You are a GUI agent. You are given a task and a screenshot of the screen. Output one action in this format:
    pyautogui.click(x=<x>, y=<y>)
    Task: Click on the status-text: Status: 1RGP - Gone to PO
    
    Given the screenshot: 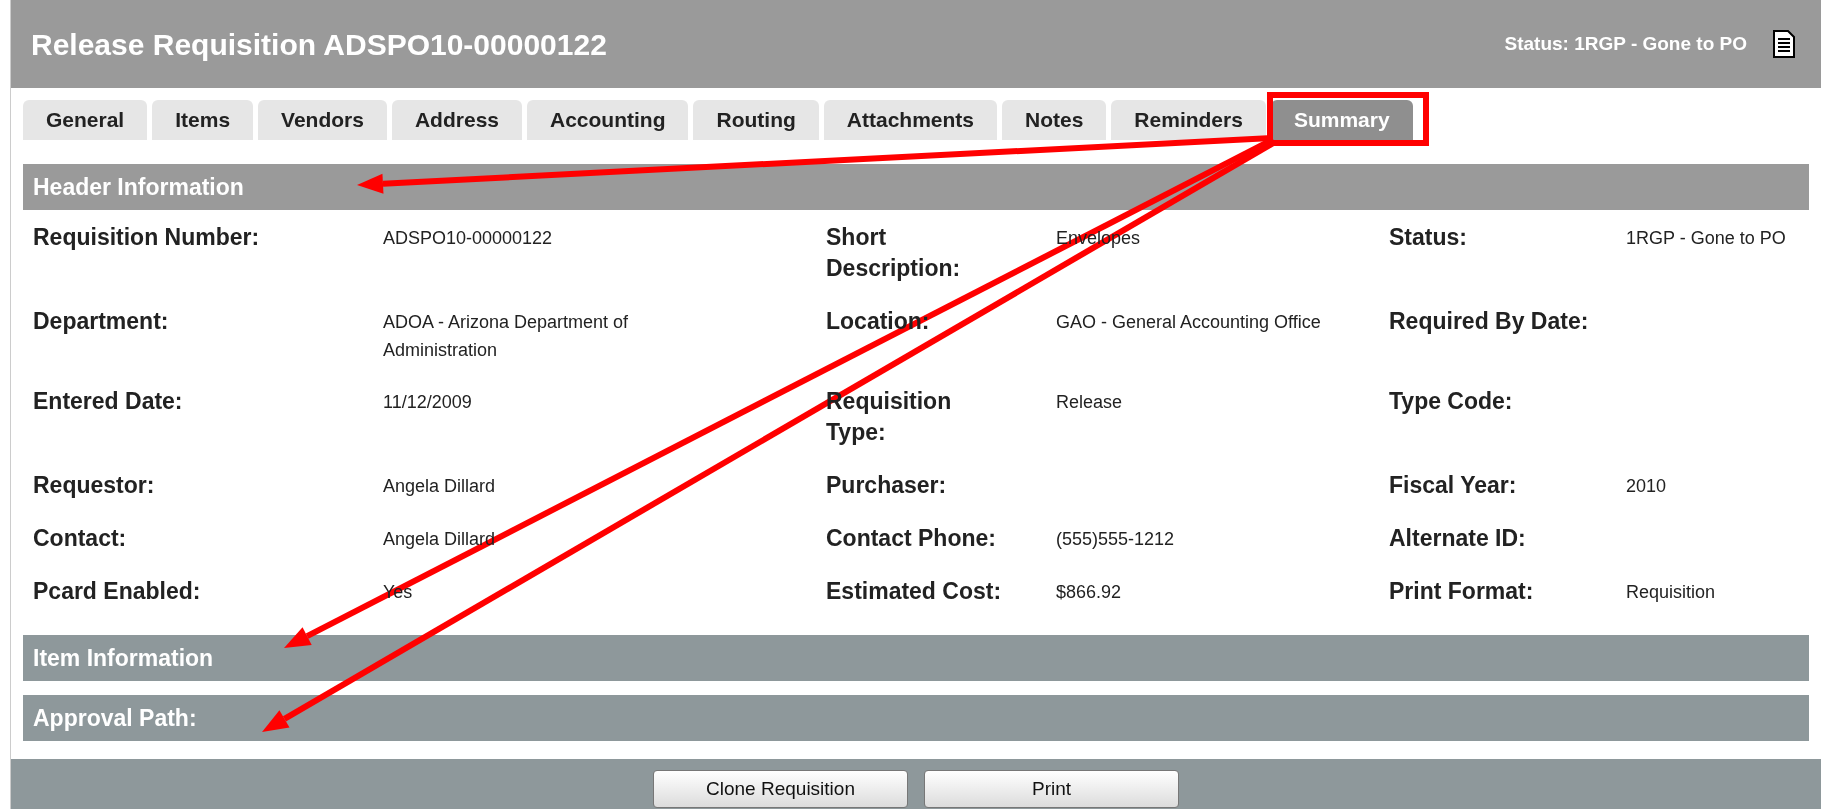 What is the action you would take?
    pyautogui.click(x=1625, y=43)
    